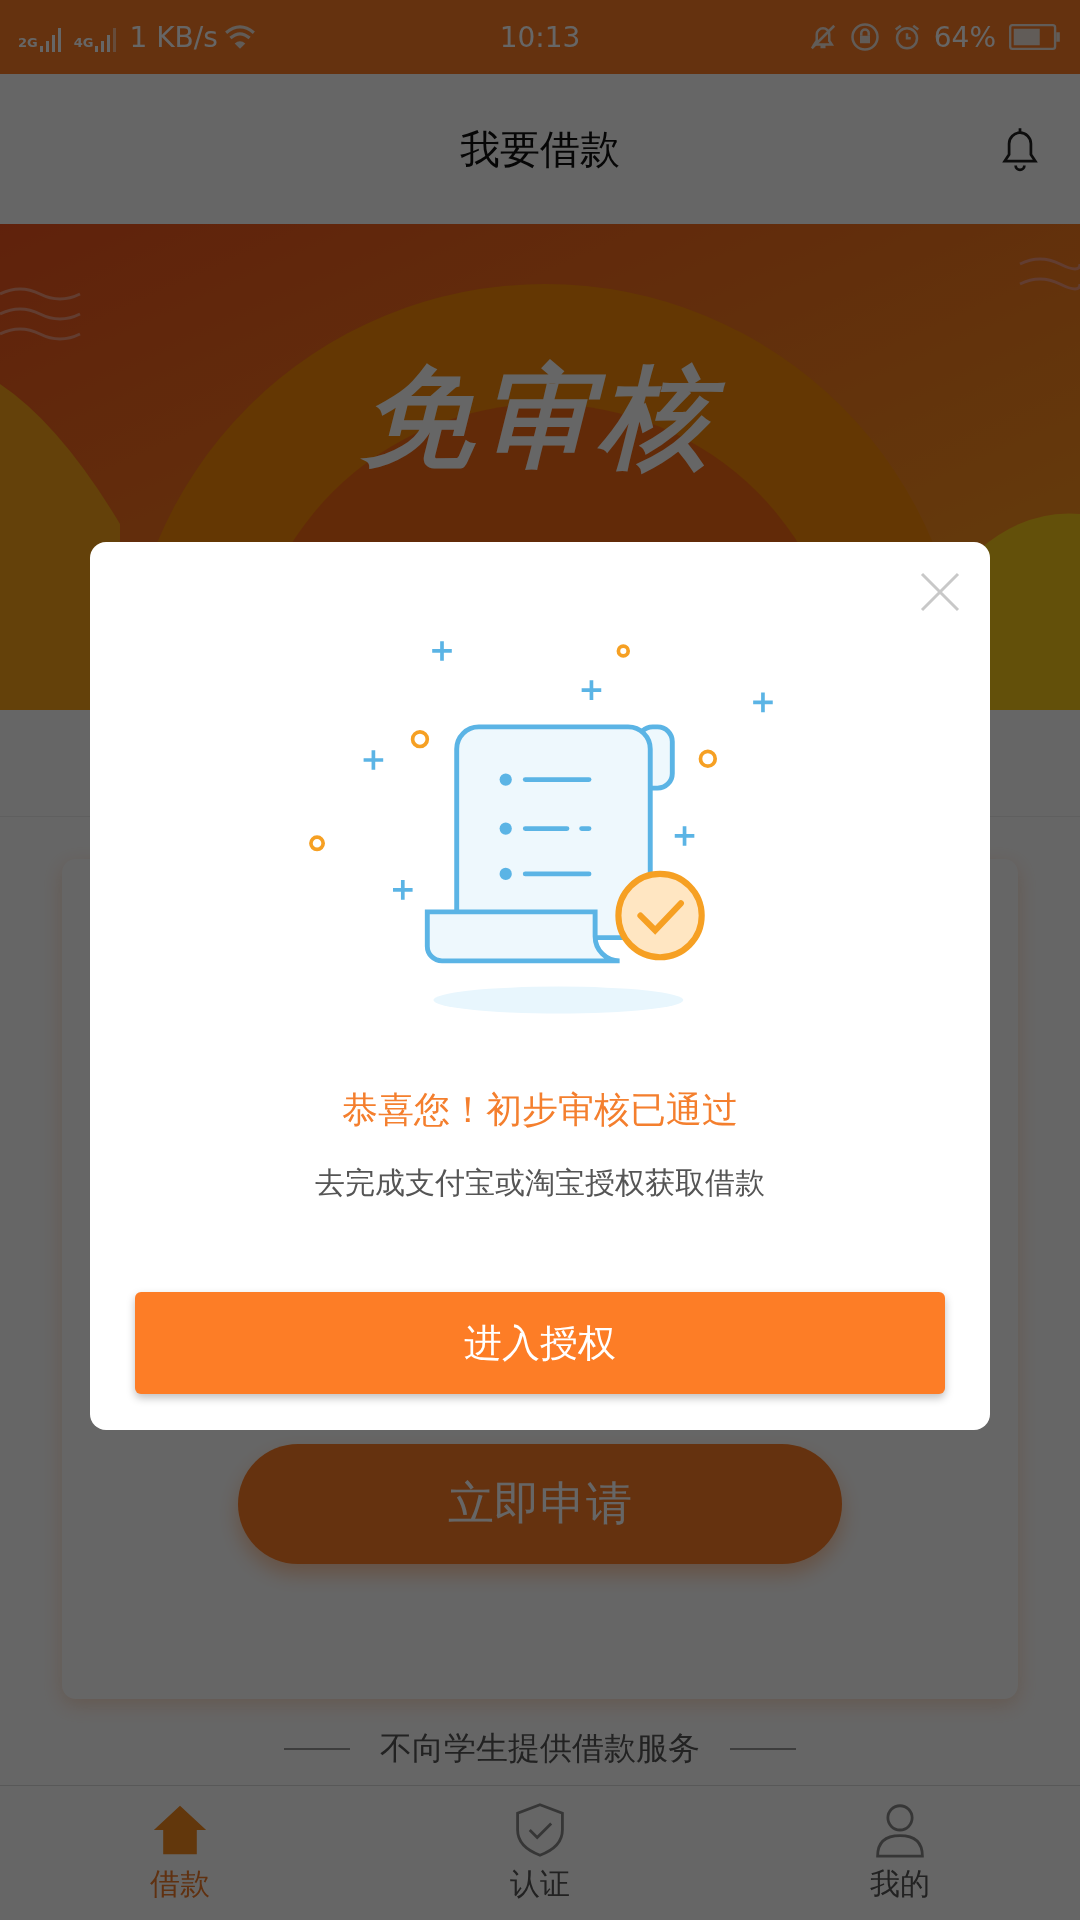 The height and width of the screenshot is (1920, 1080). Describe the element at coordinates (900, 1853) in the screenshot. I see `nav-tab: 我的` at that location.